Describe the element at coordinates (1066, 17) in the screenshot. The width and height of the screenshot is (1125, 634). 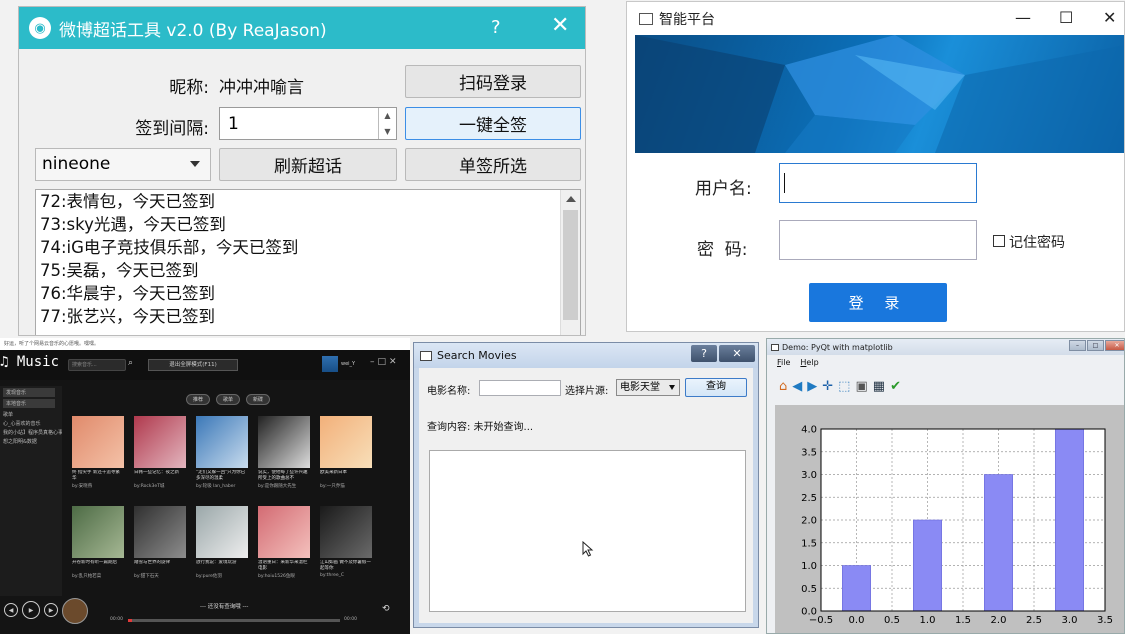
I see `maximize-button: ☐` at that location.